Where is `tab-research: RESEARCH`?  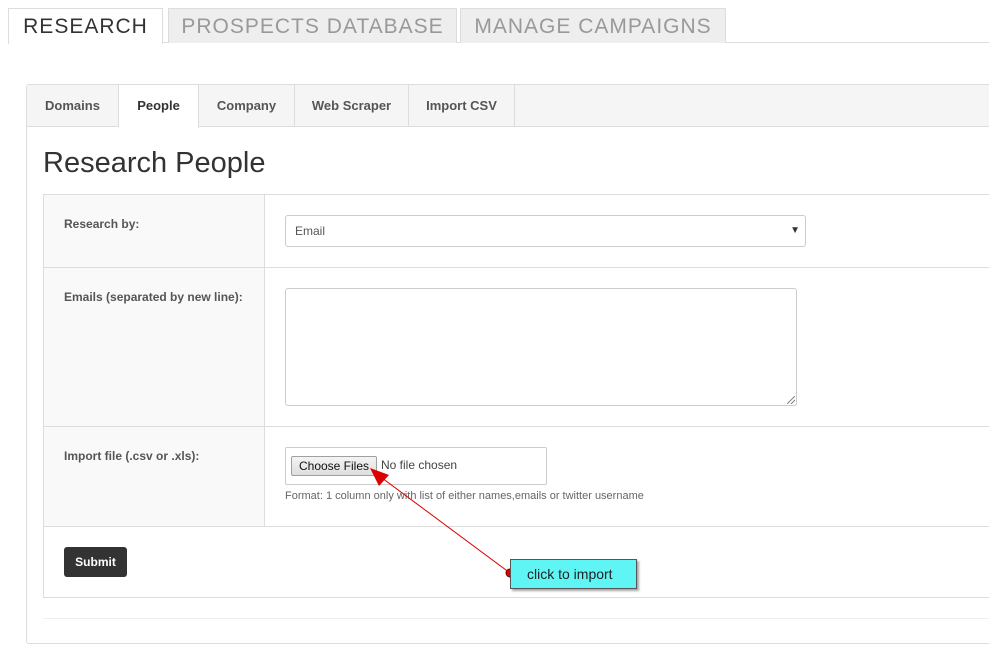 tab-research: RESEARCH is located at coordinates (85, 26).